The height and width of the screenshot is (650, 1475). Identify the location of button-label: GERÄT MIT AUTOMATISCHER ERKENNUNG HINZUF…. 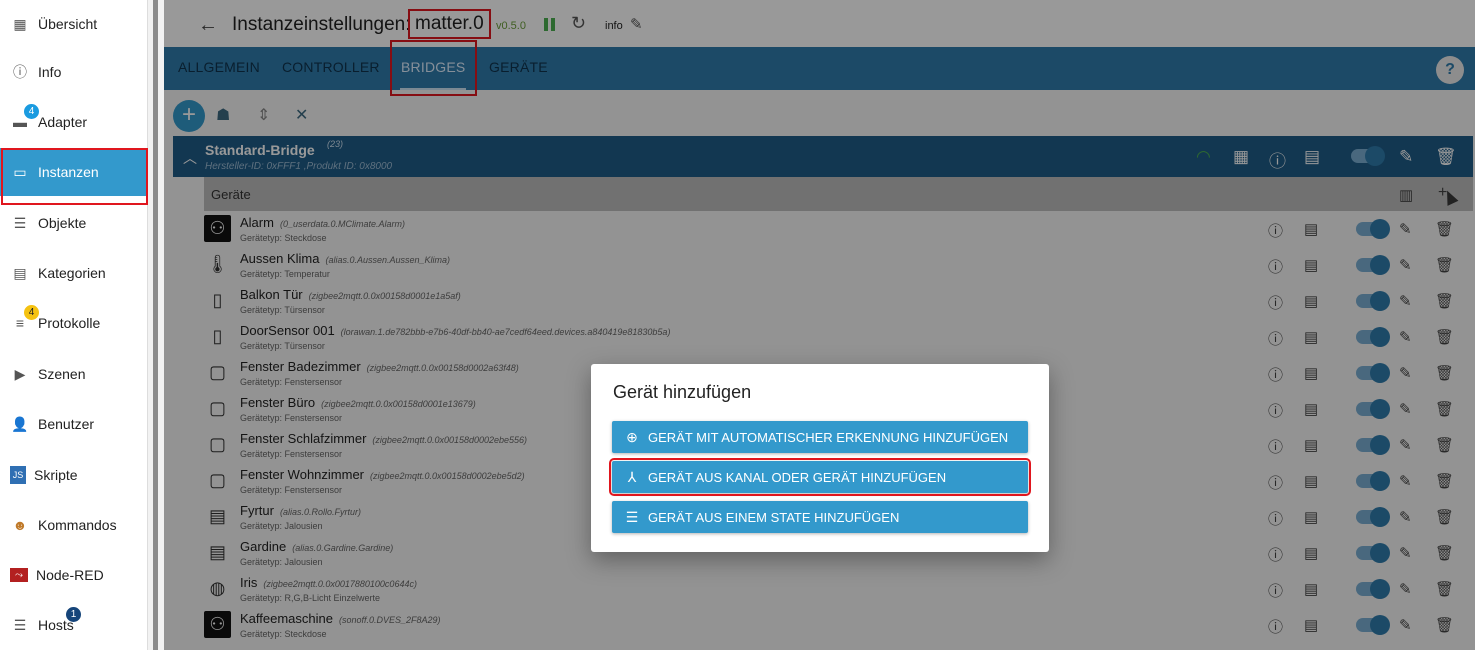
(828, 437).